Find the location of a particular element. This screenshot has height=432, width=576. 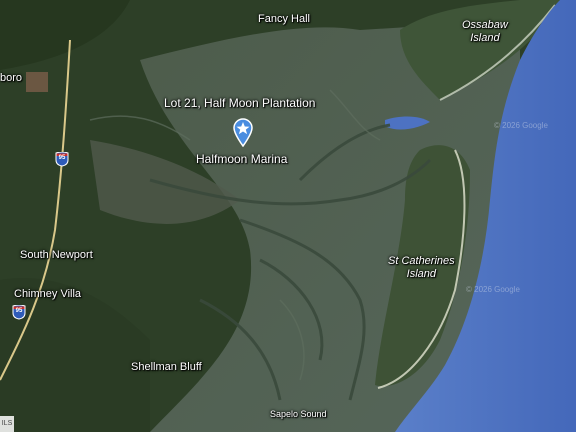

place-label-st-catherines-island: St Catherines Island is located at coordinates (421, 267).